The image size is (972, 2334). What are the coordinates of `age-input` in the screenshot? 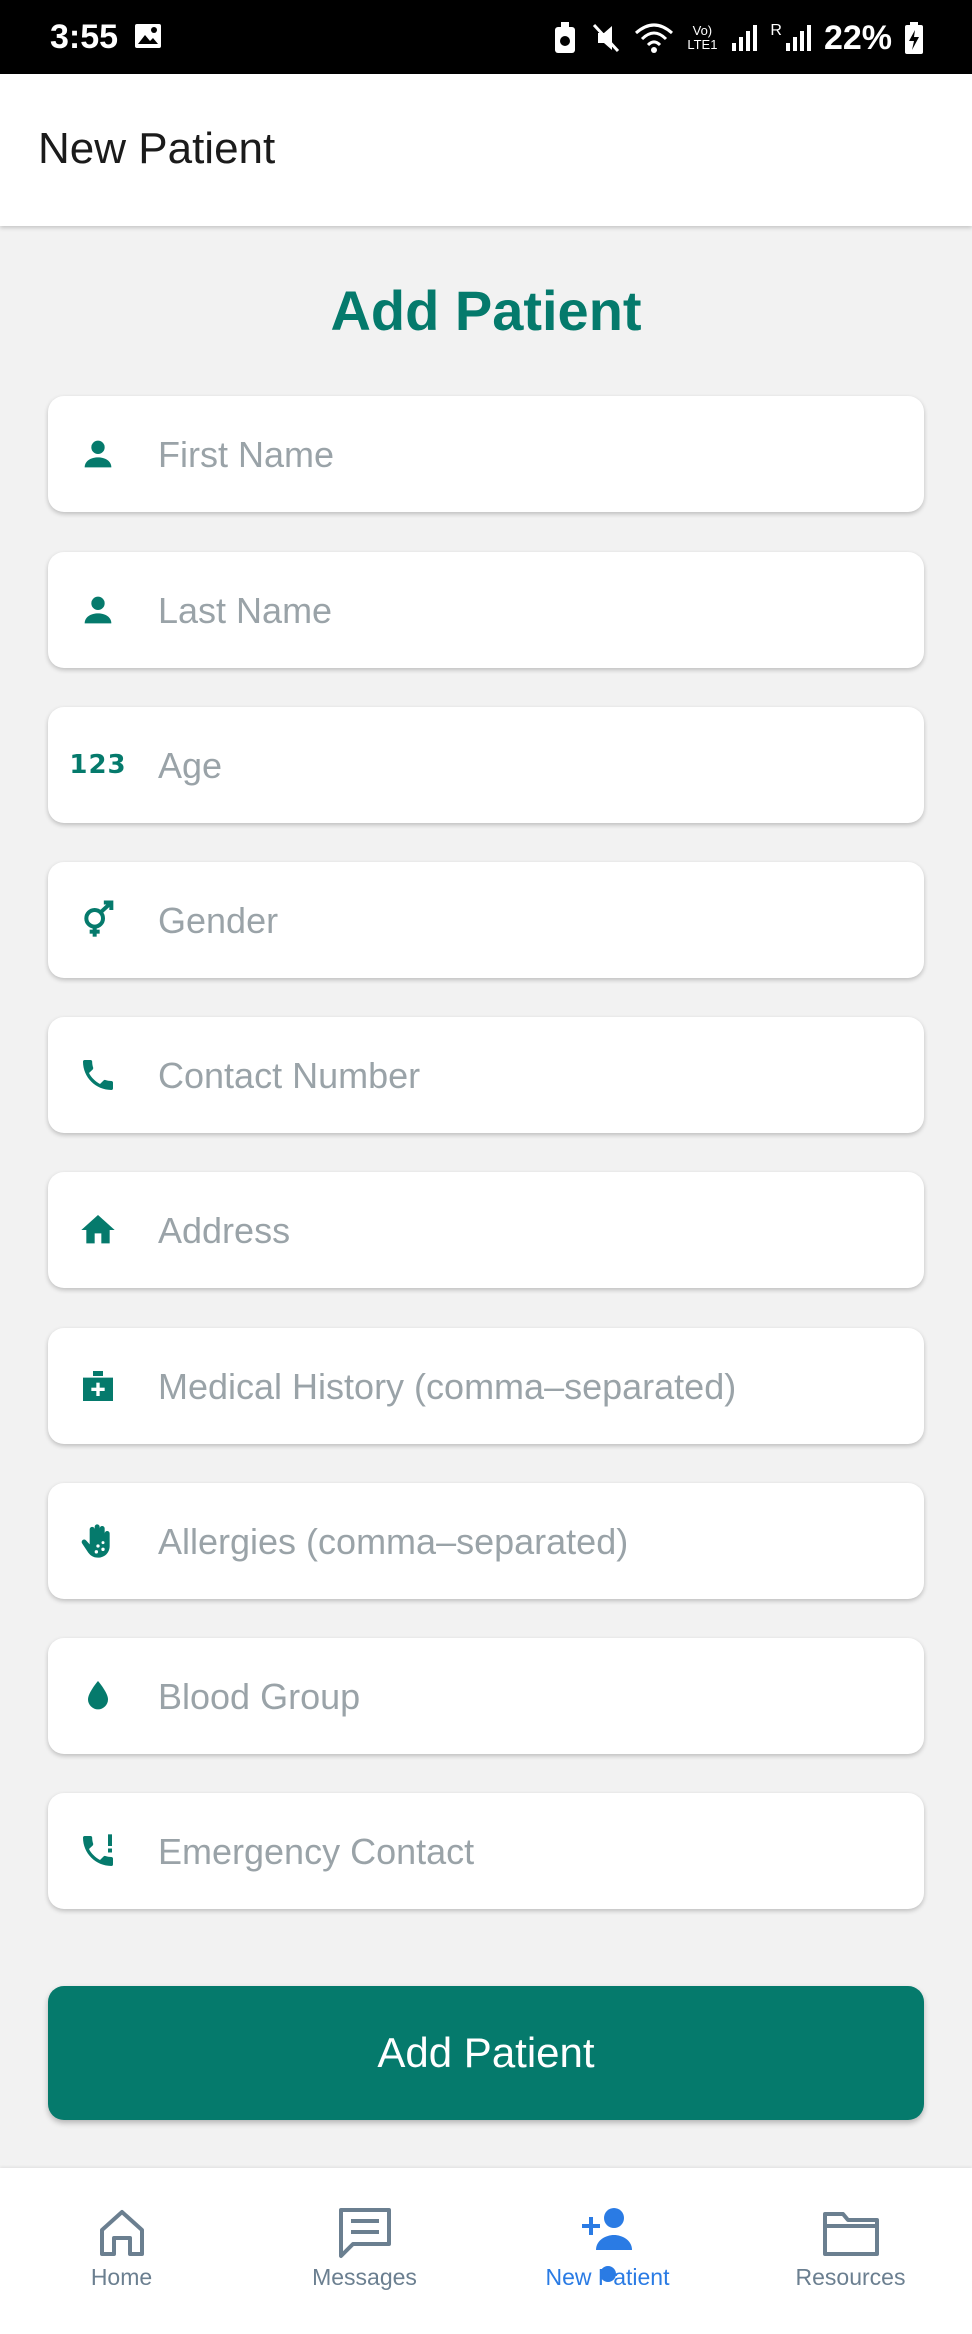 It's located at (528, 766).